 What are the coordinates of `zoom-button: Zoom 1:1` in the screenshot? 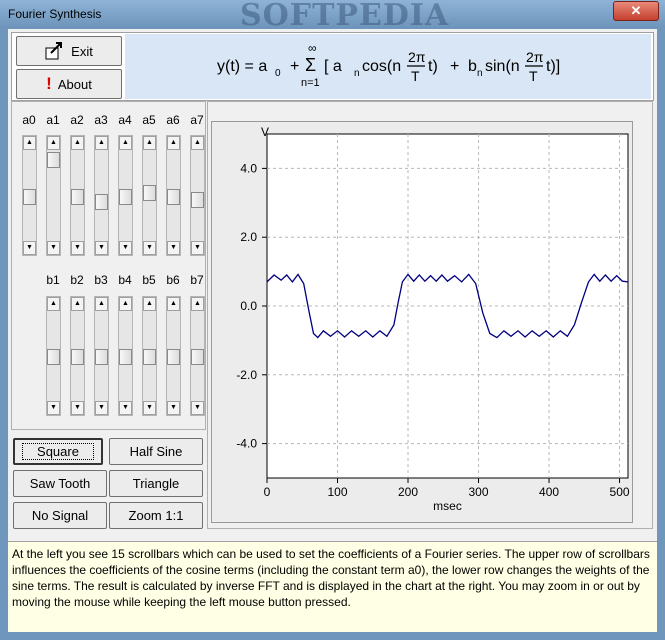 It's located at (156, 515).